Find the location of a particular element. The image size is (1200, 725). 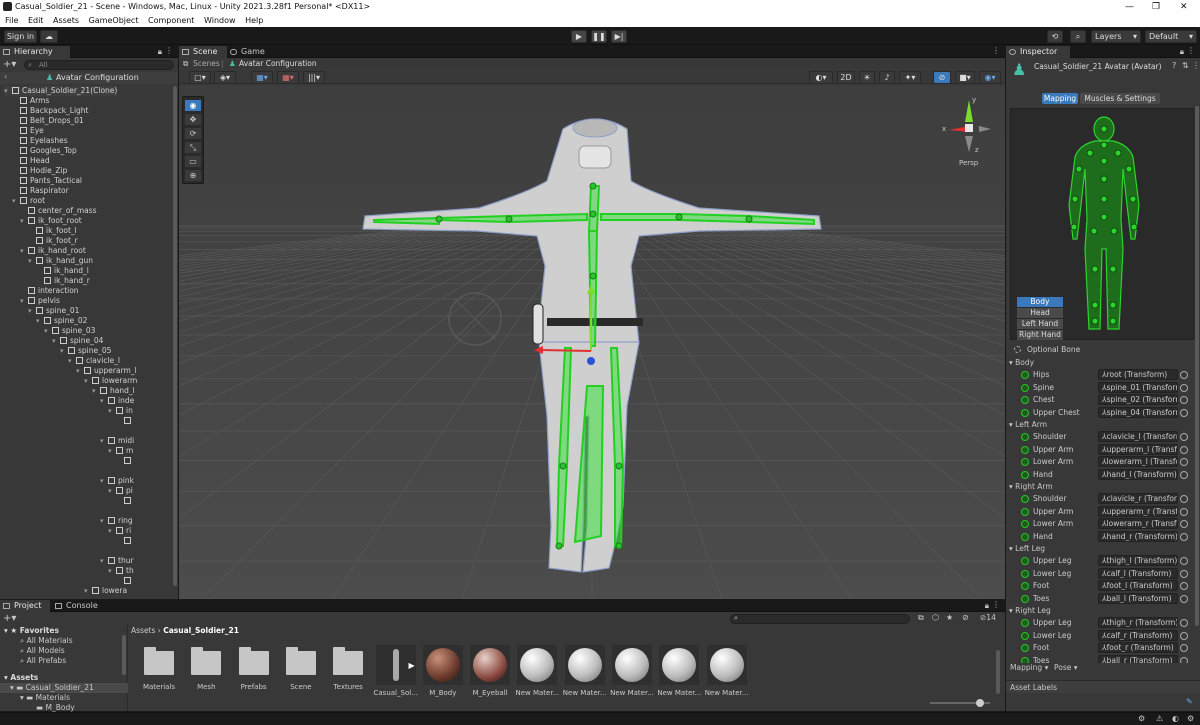

hierarchy-item: ▾ inde is located at coordinates (117, 401).